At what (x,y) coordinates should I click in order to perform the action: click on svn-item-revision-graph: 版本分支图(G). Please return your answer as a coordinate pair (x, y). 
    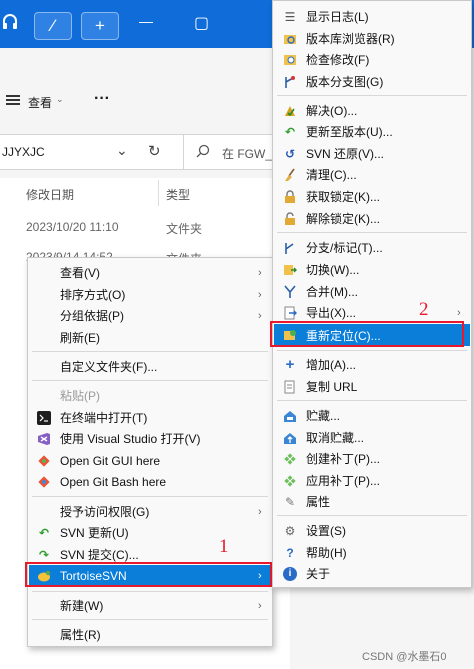
    Looking at the image, I should click on (372, 81).